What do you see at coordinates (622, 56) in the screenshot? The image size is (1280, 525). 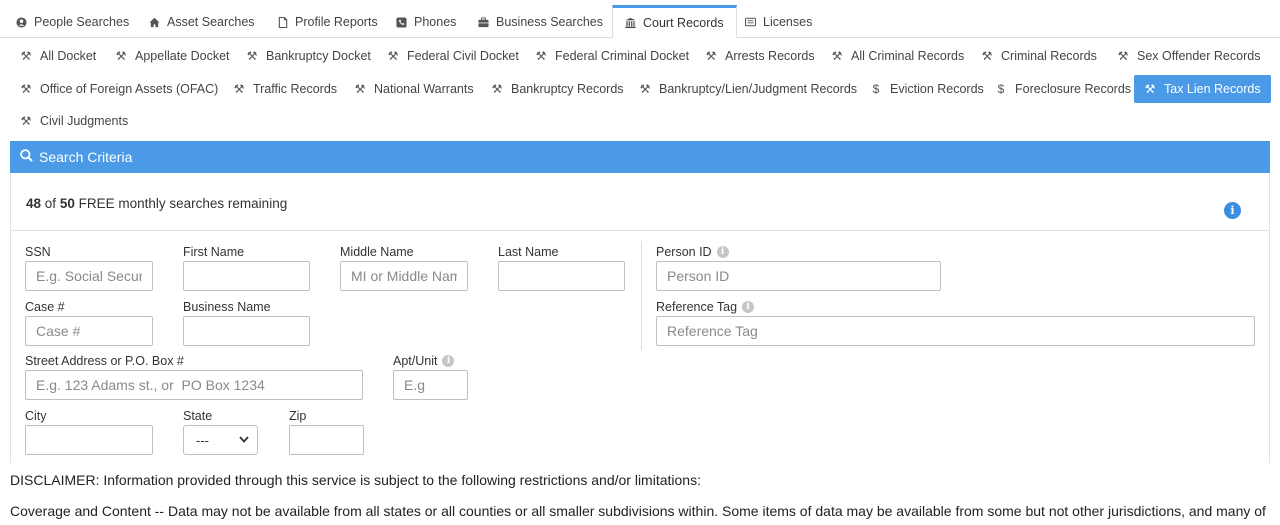 I see `subtab-label: Federal Criminal Docket` at bounding box center [622, 56].